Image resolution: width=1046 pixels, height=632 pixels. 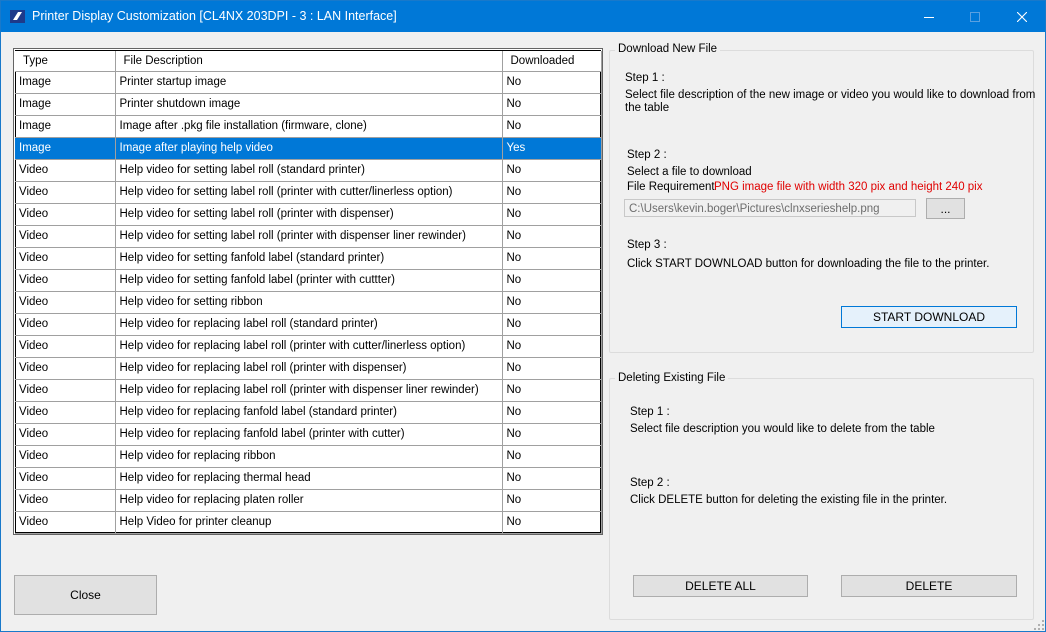 I want to click on table-row: Video Help video for setting ribbon No, so click(x=308, y=302).